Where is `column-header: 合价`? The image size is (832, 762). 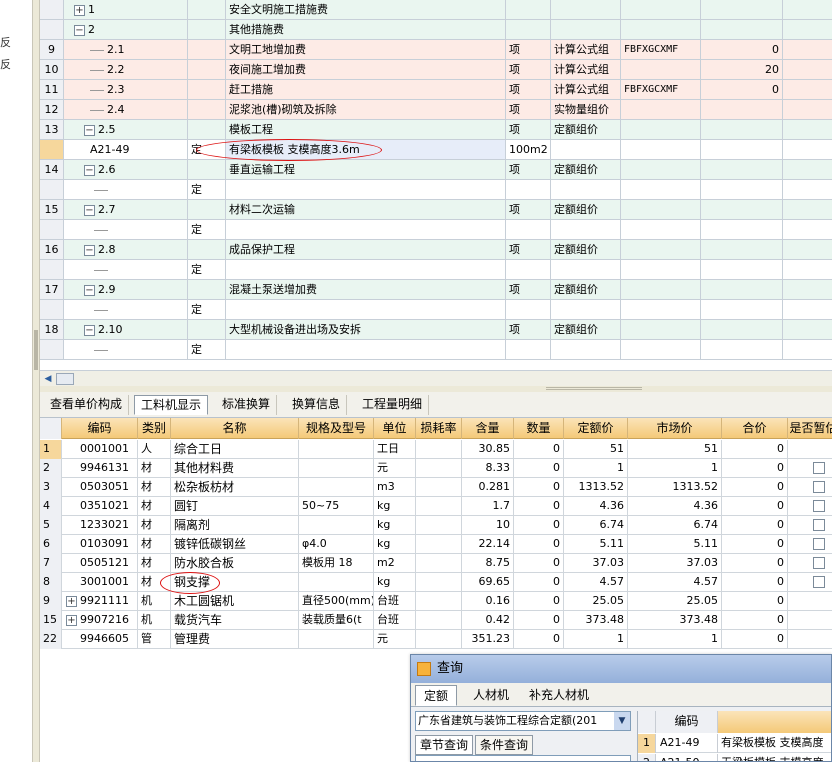
column-header: 合价 is located at coordinates (755, 428).